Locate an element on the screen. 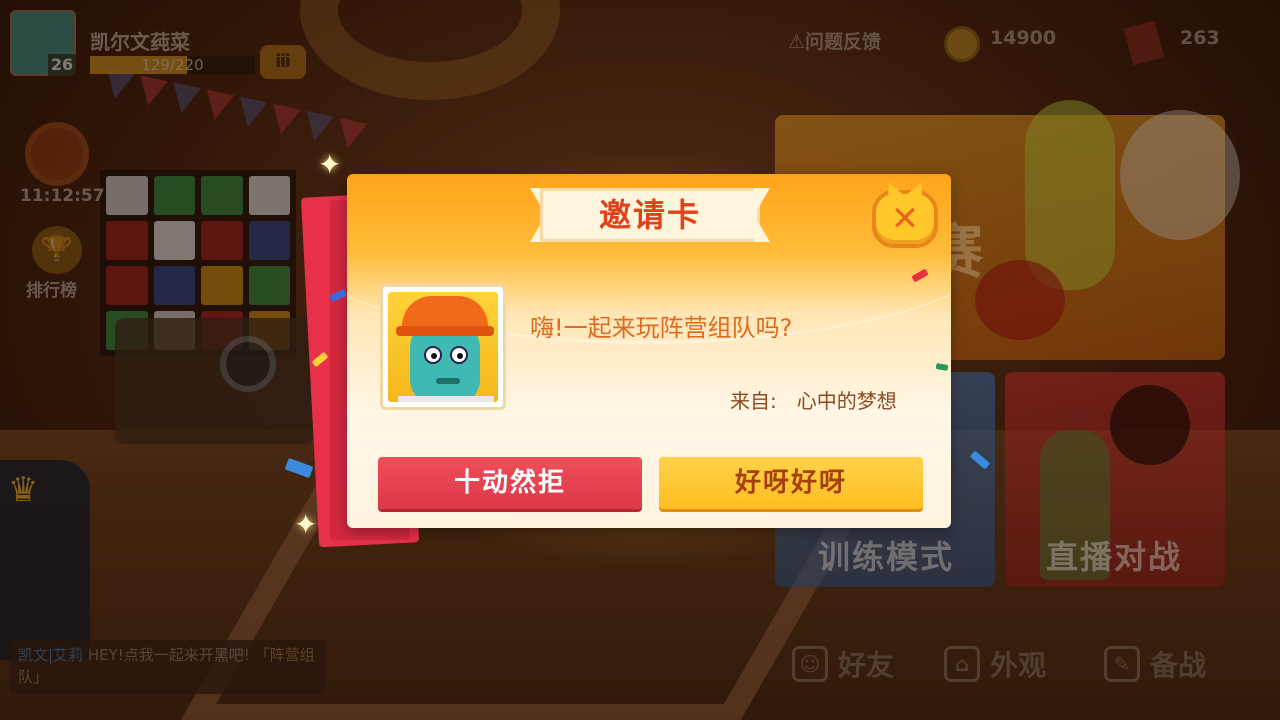 Image resolution: width=1280 pixels, height=720 pixels. inviter-name: 心中的梦想 is located at coordinates (846, 401).